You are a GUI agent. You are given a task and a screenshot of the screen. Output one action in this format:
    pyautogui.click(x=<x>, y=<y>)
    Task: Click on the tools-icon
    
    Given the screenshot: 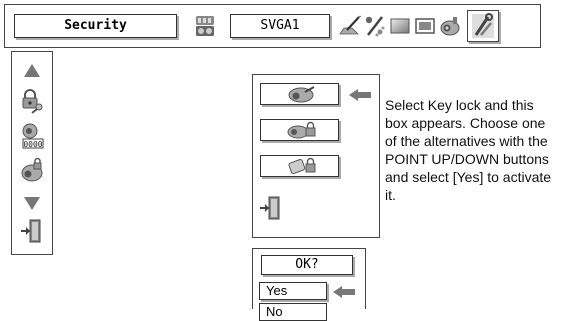 What is the action you would take?
    pyautogui.click(x=483, y=26)
    